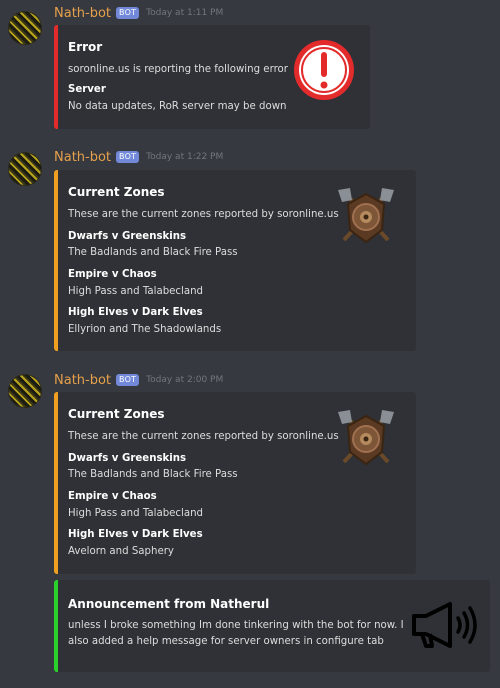 The image size is (500, 688). I want to click on message-header: Nath-bot BOT Today at 1:11 PM, so click(138, 13).